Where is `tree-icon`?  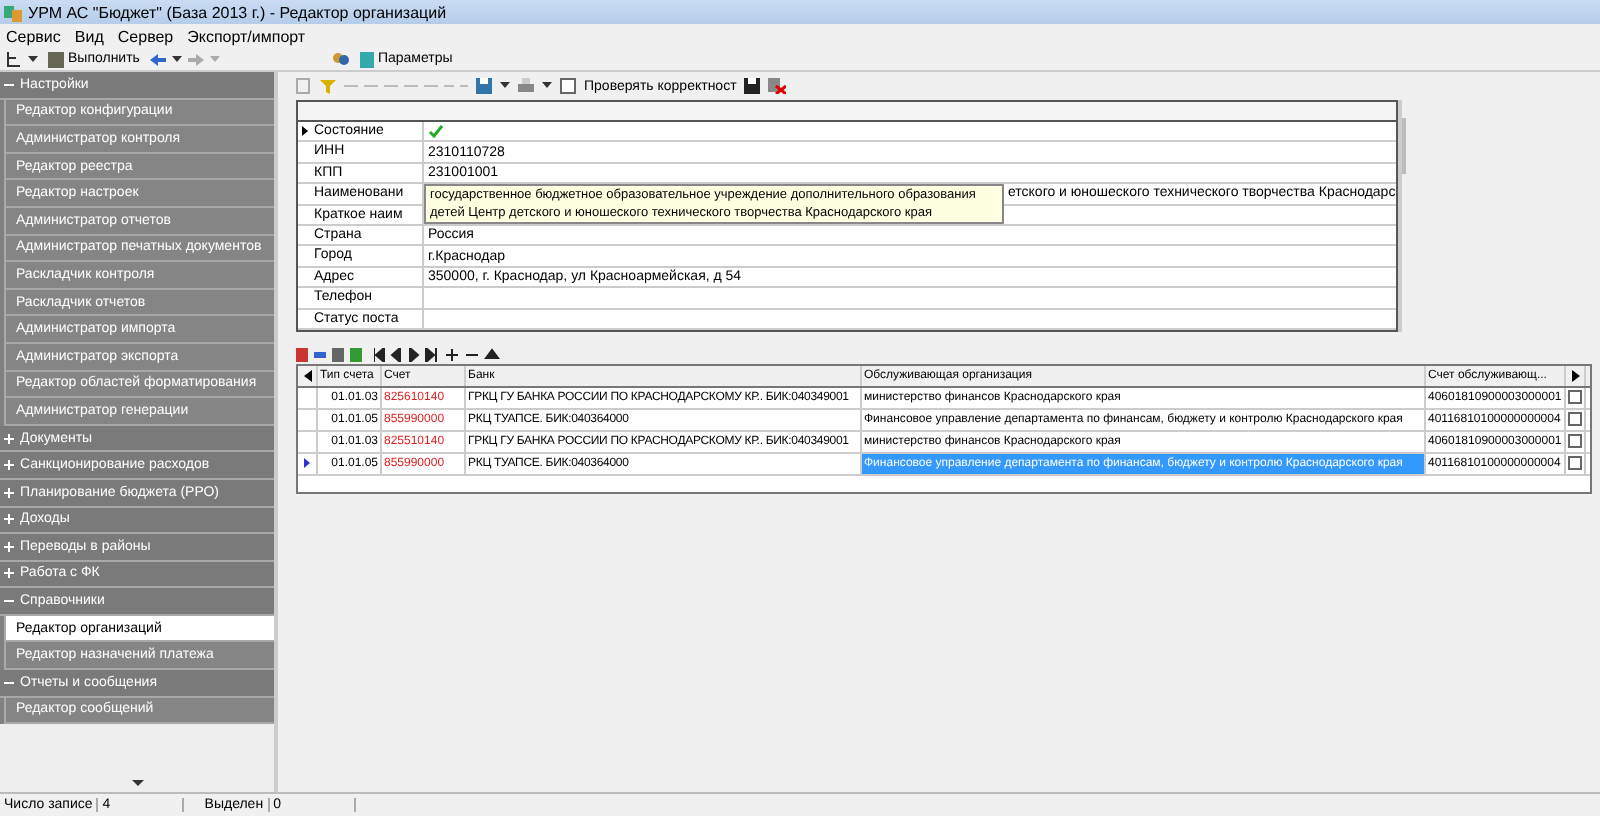 tree-icon is located at coordinates (14, 59).